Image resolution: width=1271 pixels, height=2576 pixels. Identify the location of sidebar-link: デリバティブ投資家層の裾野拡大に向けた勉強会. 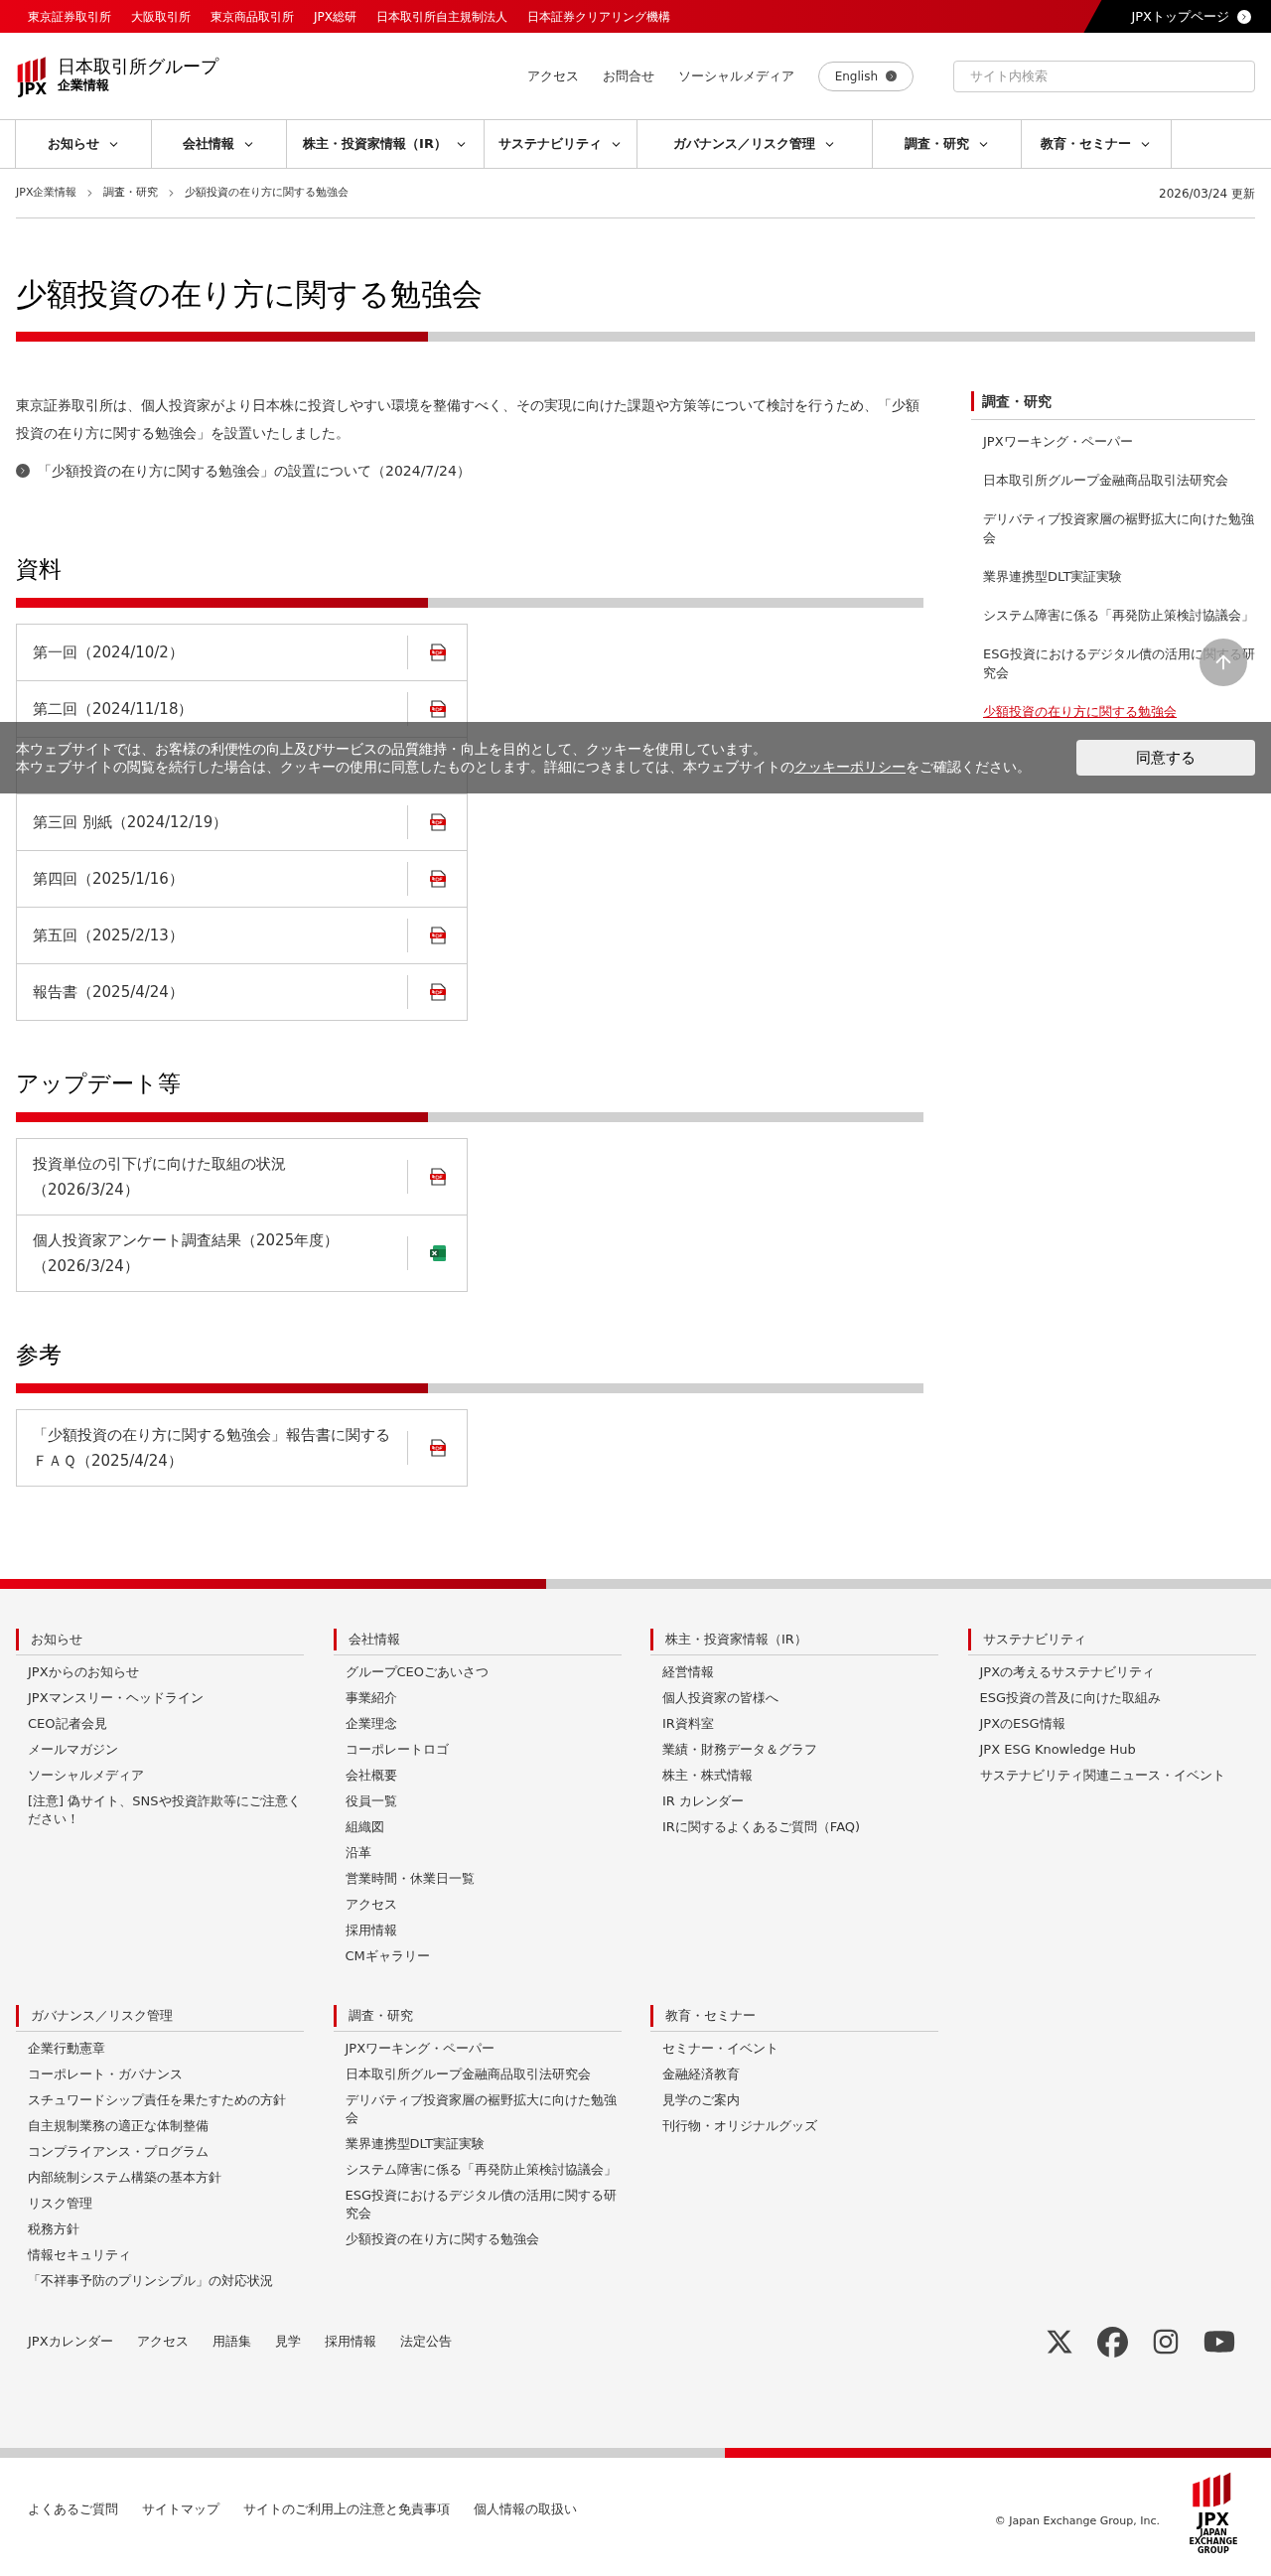
(1119, 528).